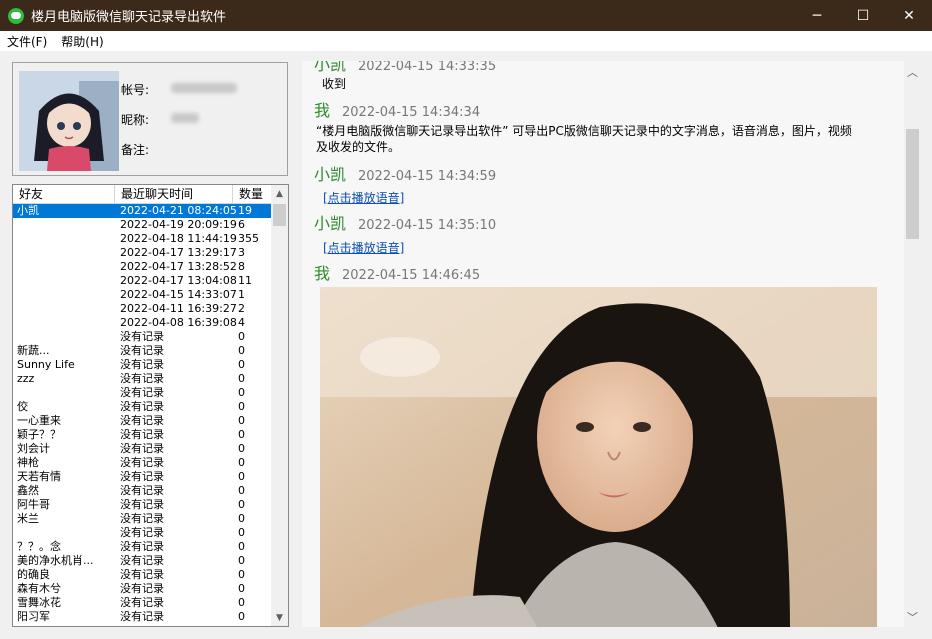 This screenshot has width=932, height=639. I want to click on menu-file: 文件(F), so click(27, 41).